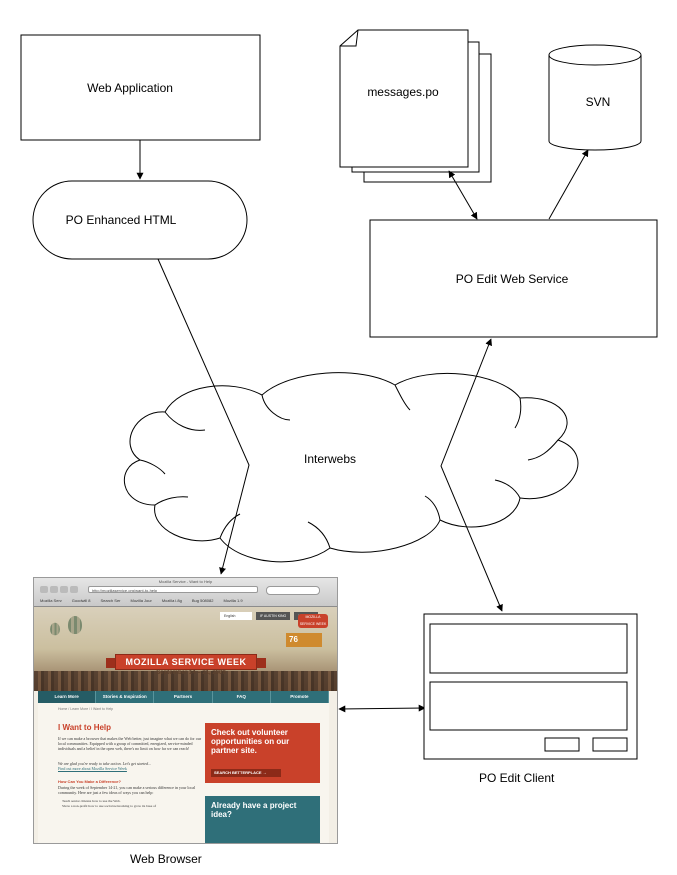 The image size is (677, 875). Describe the element at coordinates (67, 697) in the screenshot. I see `nav-item: Learn More` at that location.